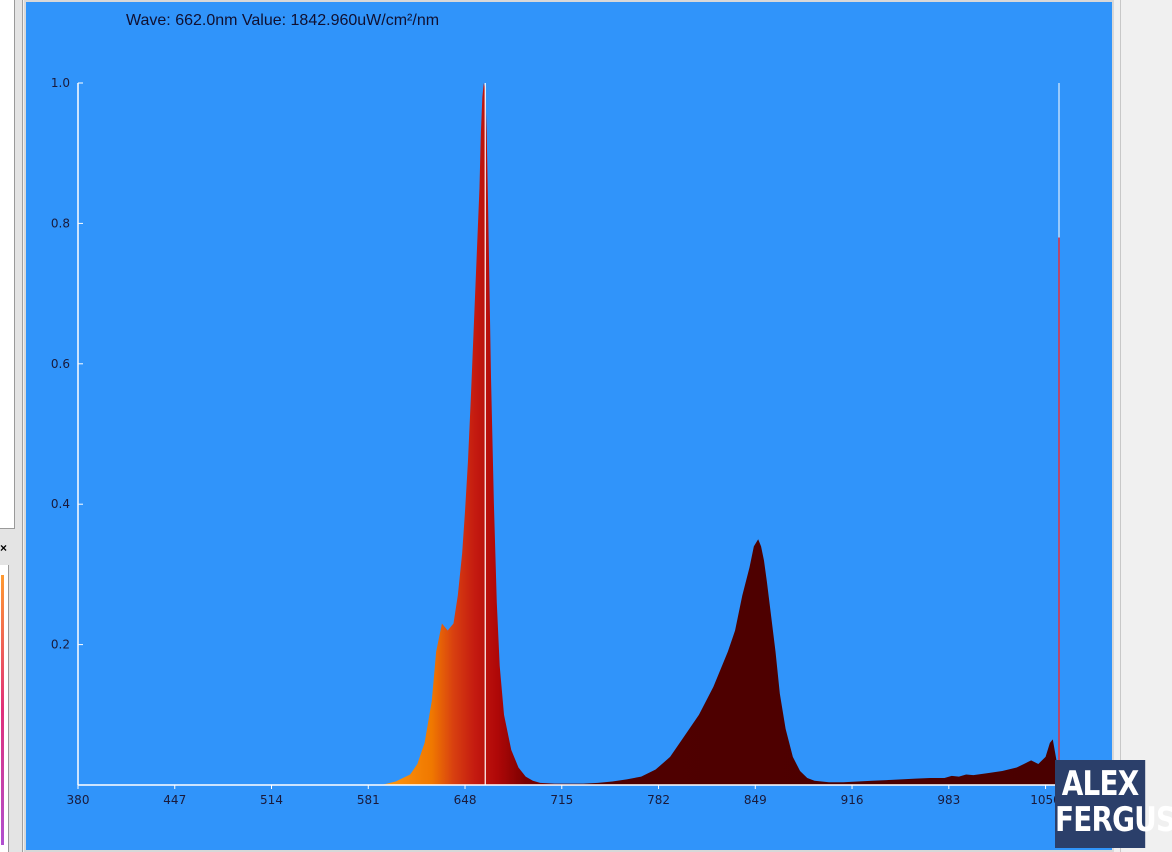 This screenshot has width=1172, height=852. I want to click on left-panel-lower, so click(4, 708).